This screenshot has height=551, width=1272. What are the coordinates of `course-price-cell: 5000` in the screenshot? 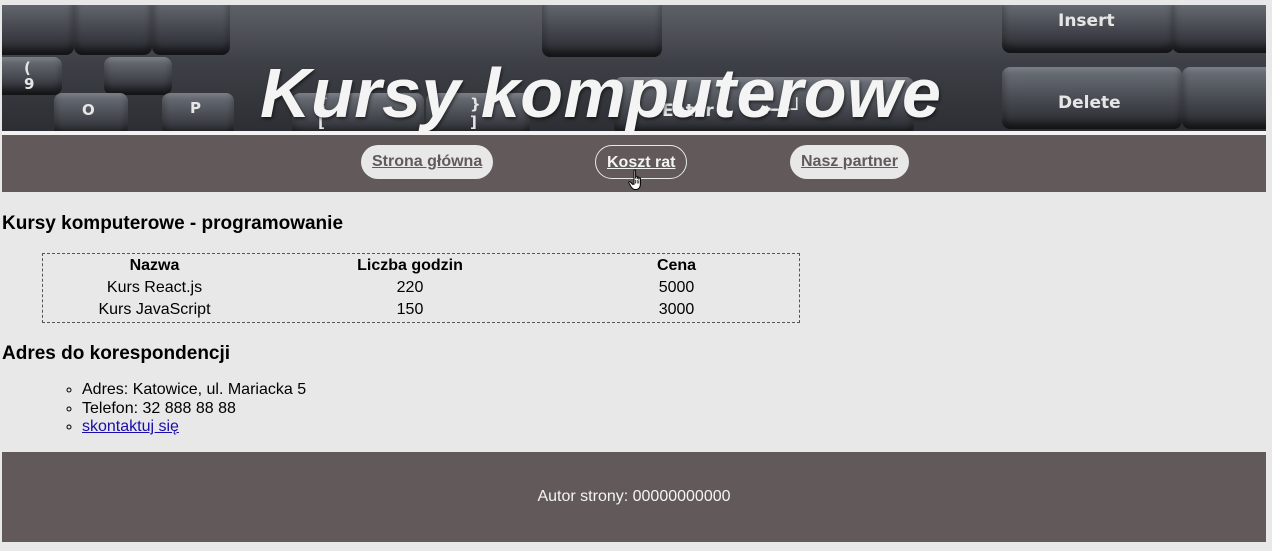 It's located at (676, 287).